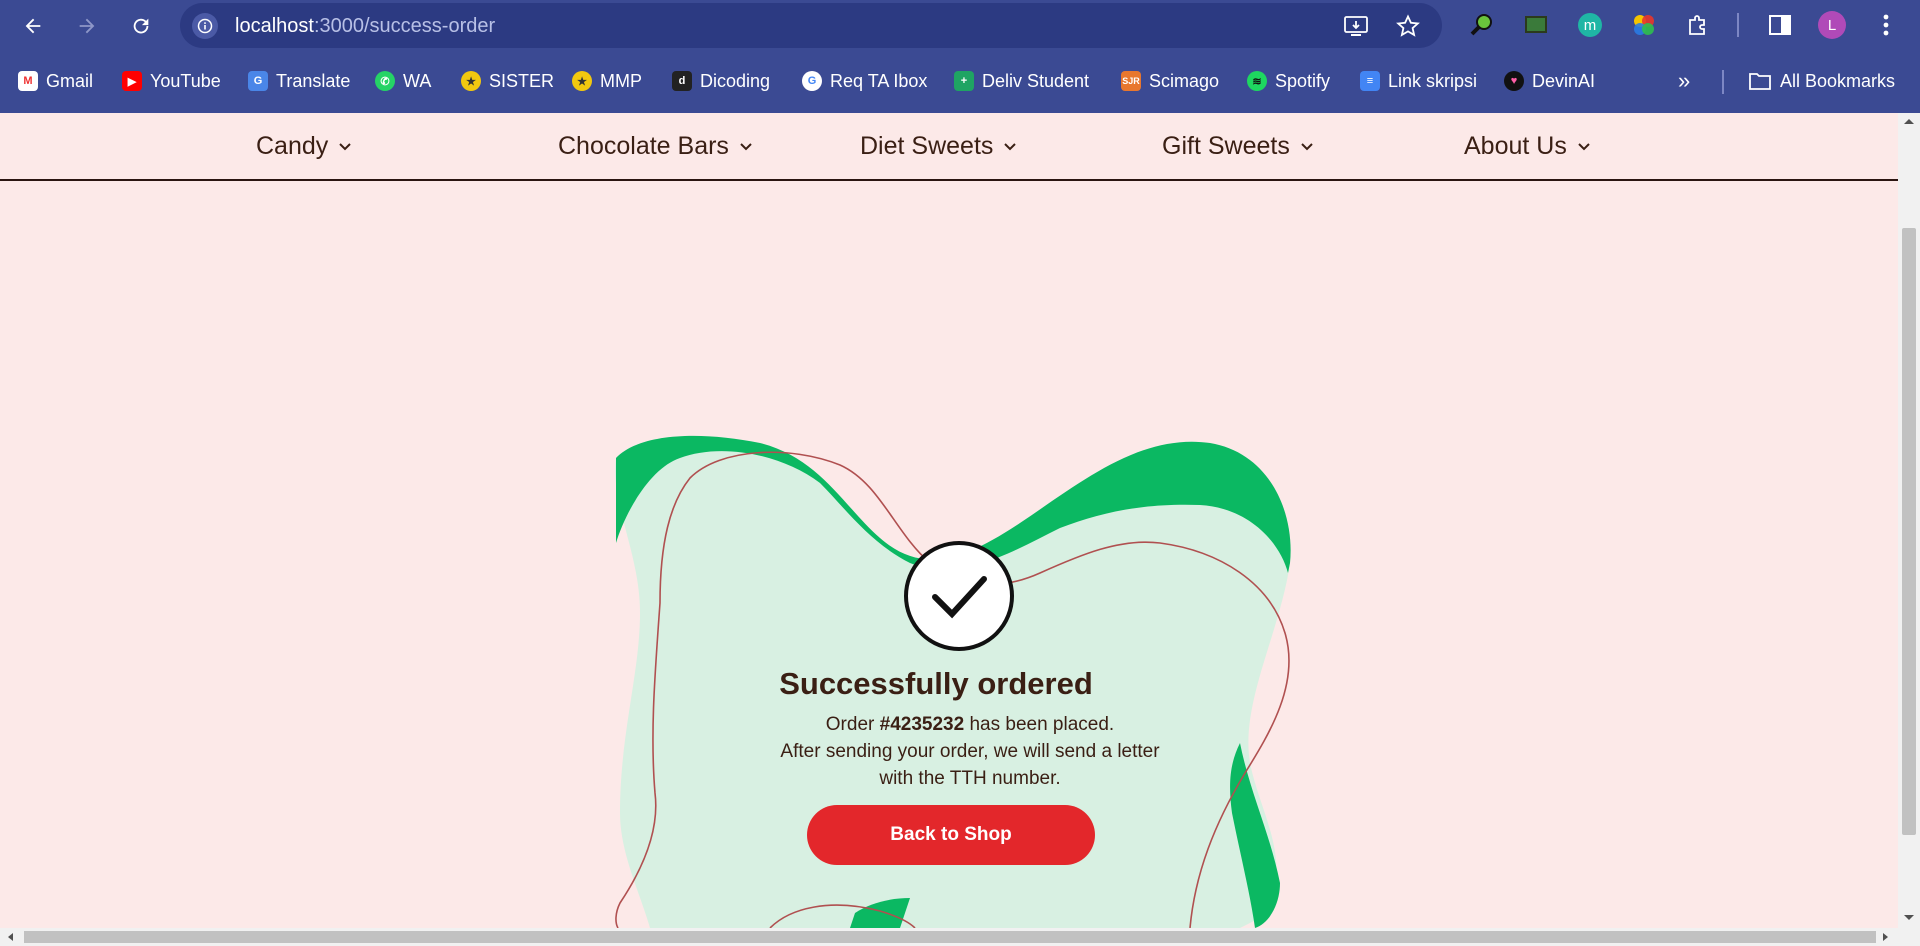 The height and width of the screenshot is (946, 1920). I want to click on success-check-circle, so click(959, 596).